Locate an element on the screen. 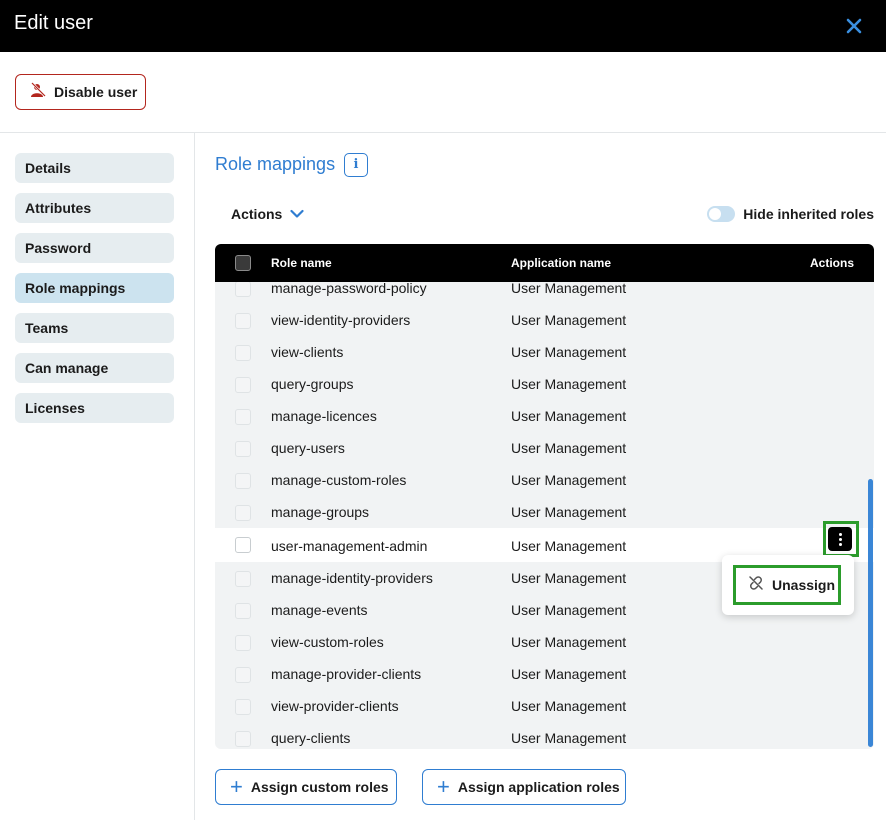  table-row: manage-groups User Management is located at coordinates (544, 512).